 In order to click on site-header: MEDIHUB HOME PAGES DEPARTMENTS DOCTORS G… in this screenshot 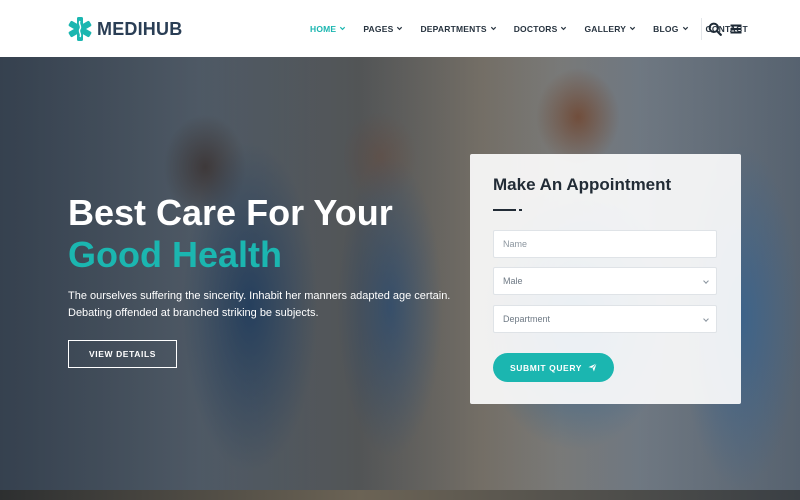, I will do `click(400, 28)`.